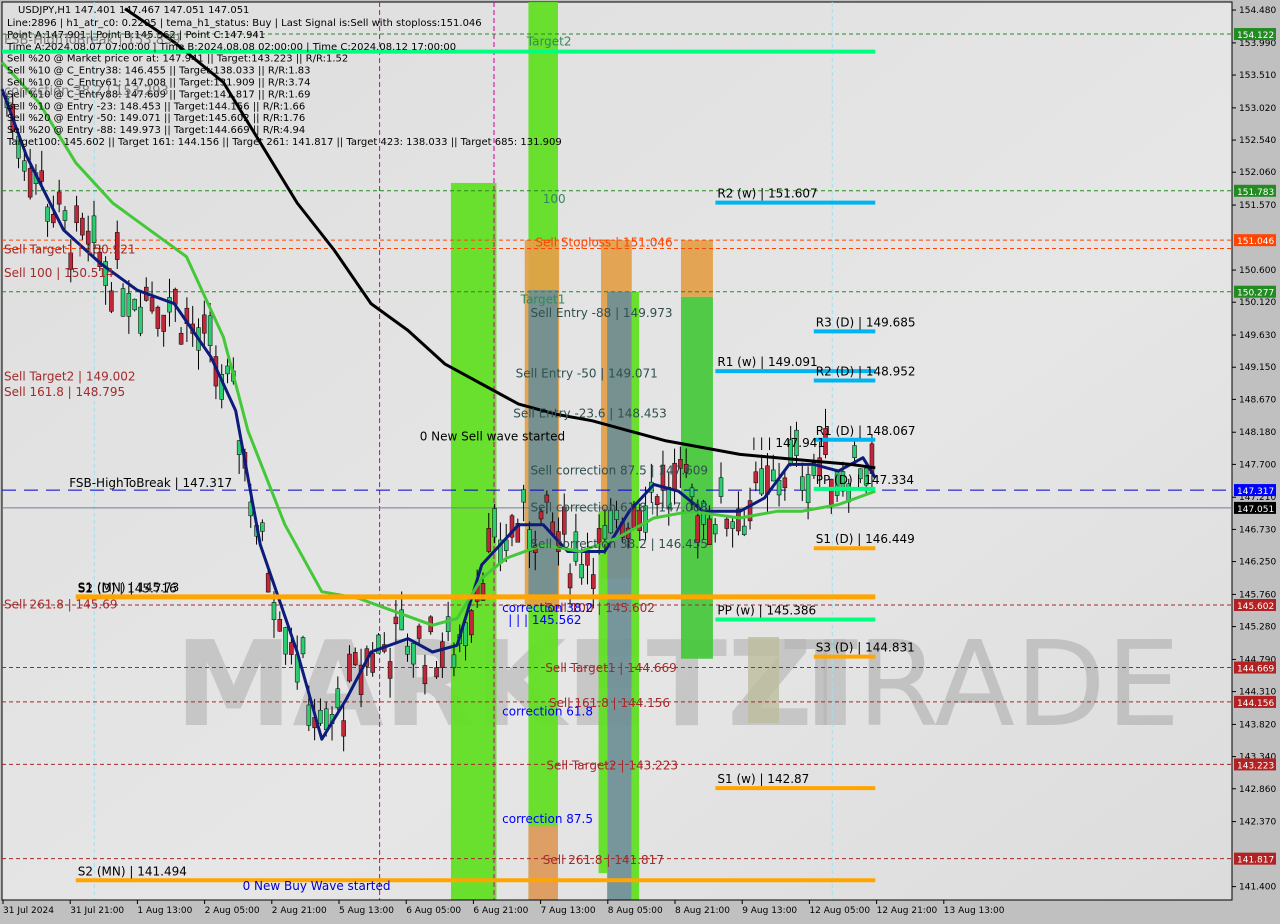  What do you see at coordinates (1257, 400) in the screenshot?
I see `y-tick-label: 148.670` at bounding box center [1257, 400].